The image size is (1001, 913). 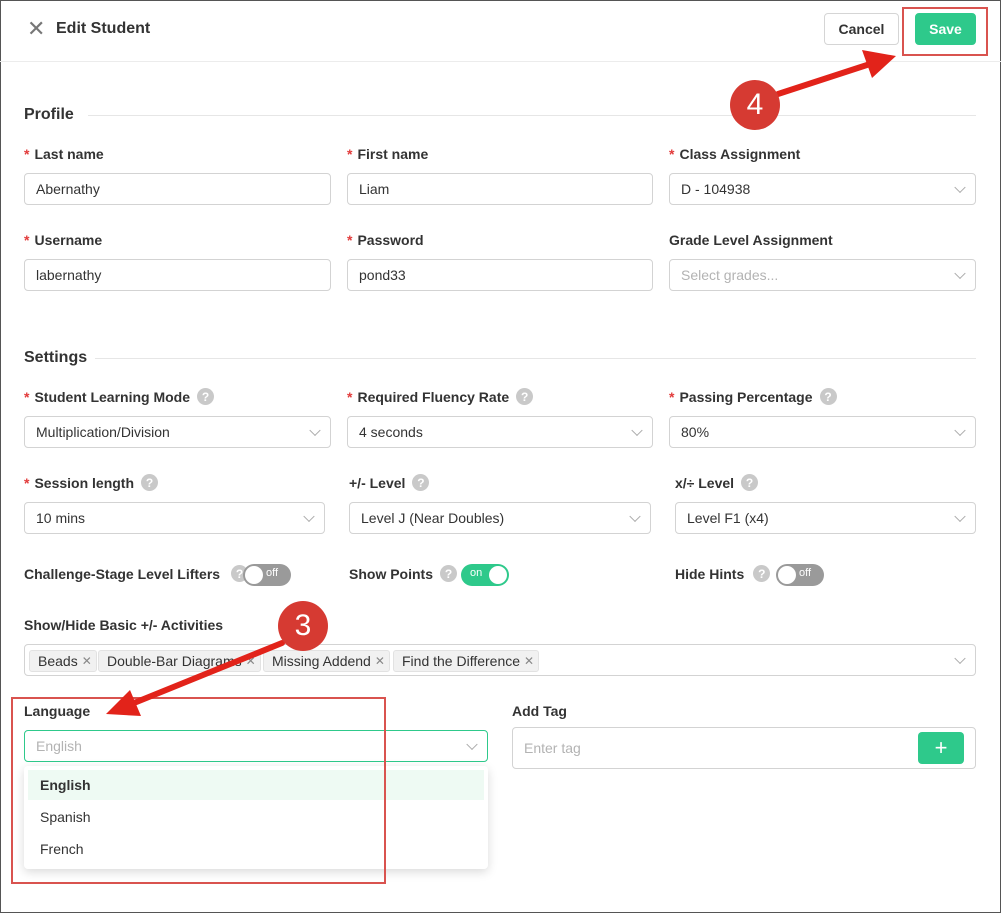 I want to click on first-name-label: * First name, so click(x=388, y=154).